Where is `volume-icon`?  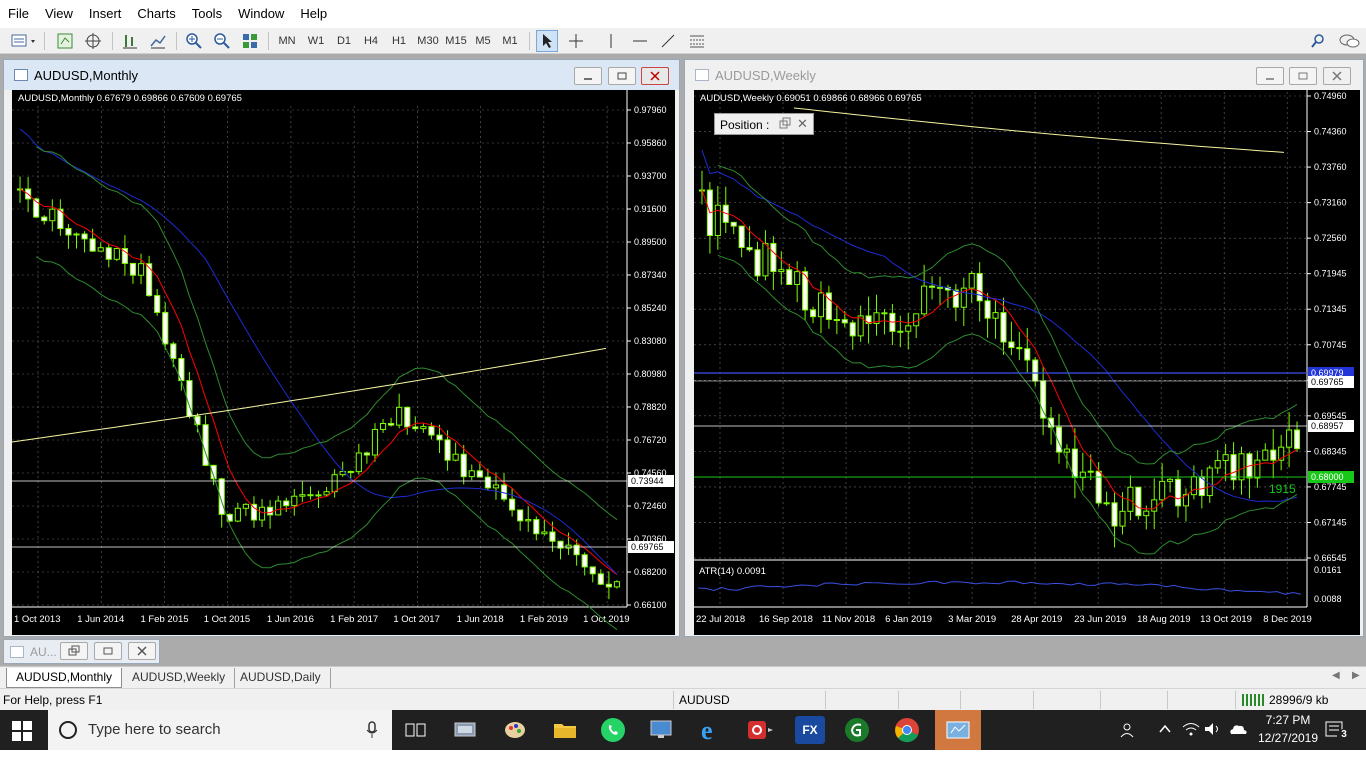 volume-icon is located at coordinates (1213, 730).